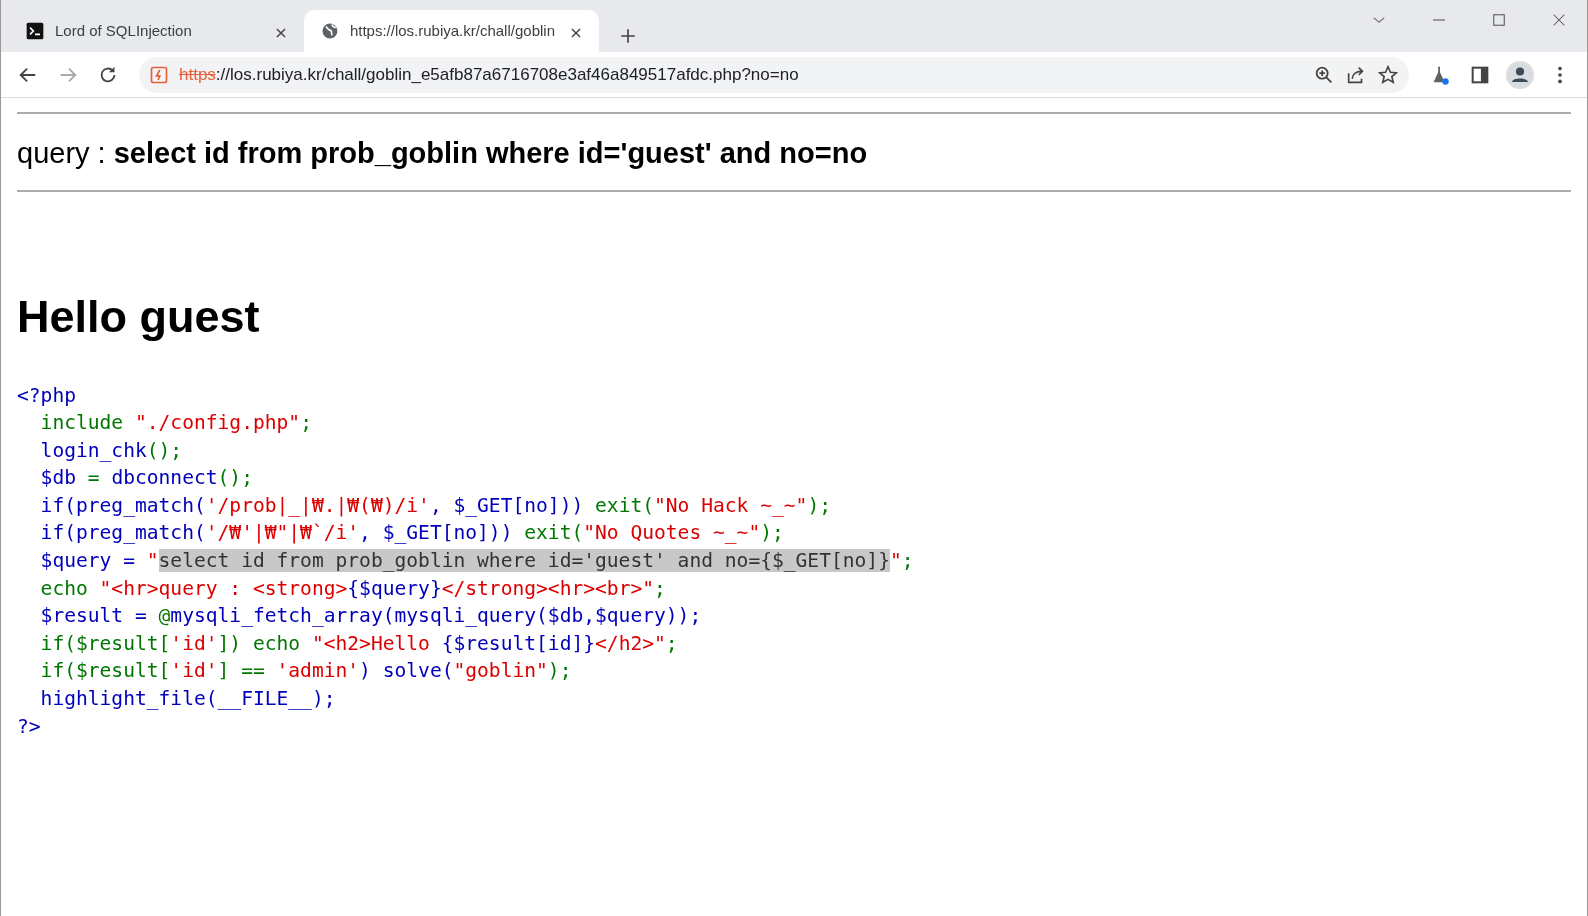  Describe the element at coordinates (139, 316) in the screenshot. I see `page-heading: Hello guest` at that location.